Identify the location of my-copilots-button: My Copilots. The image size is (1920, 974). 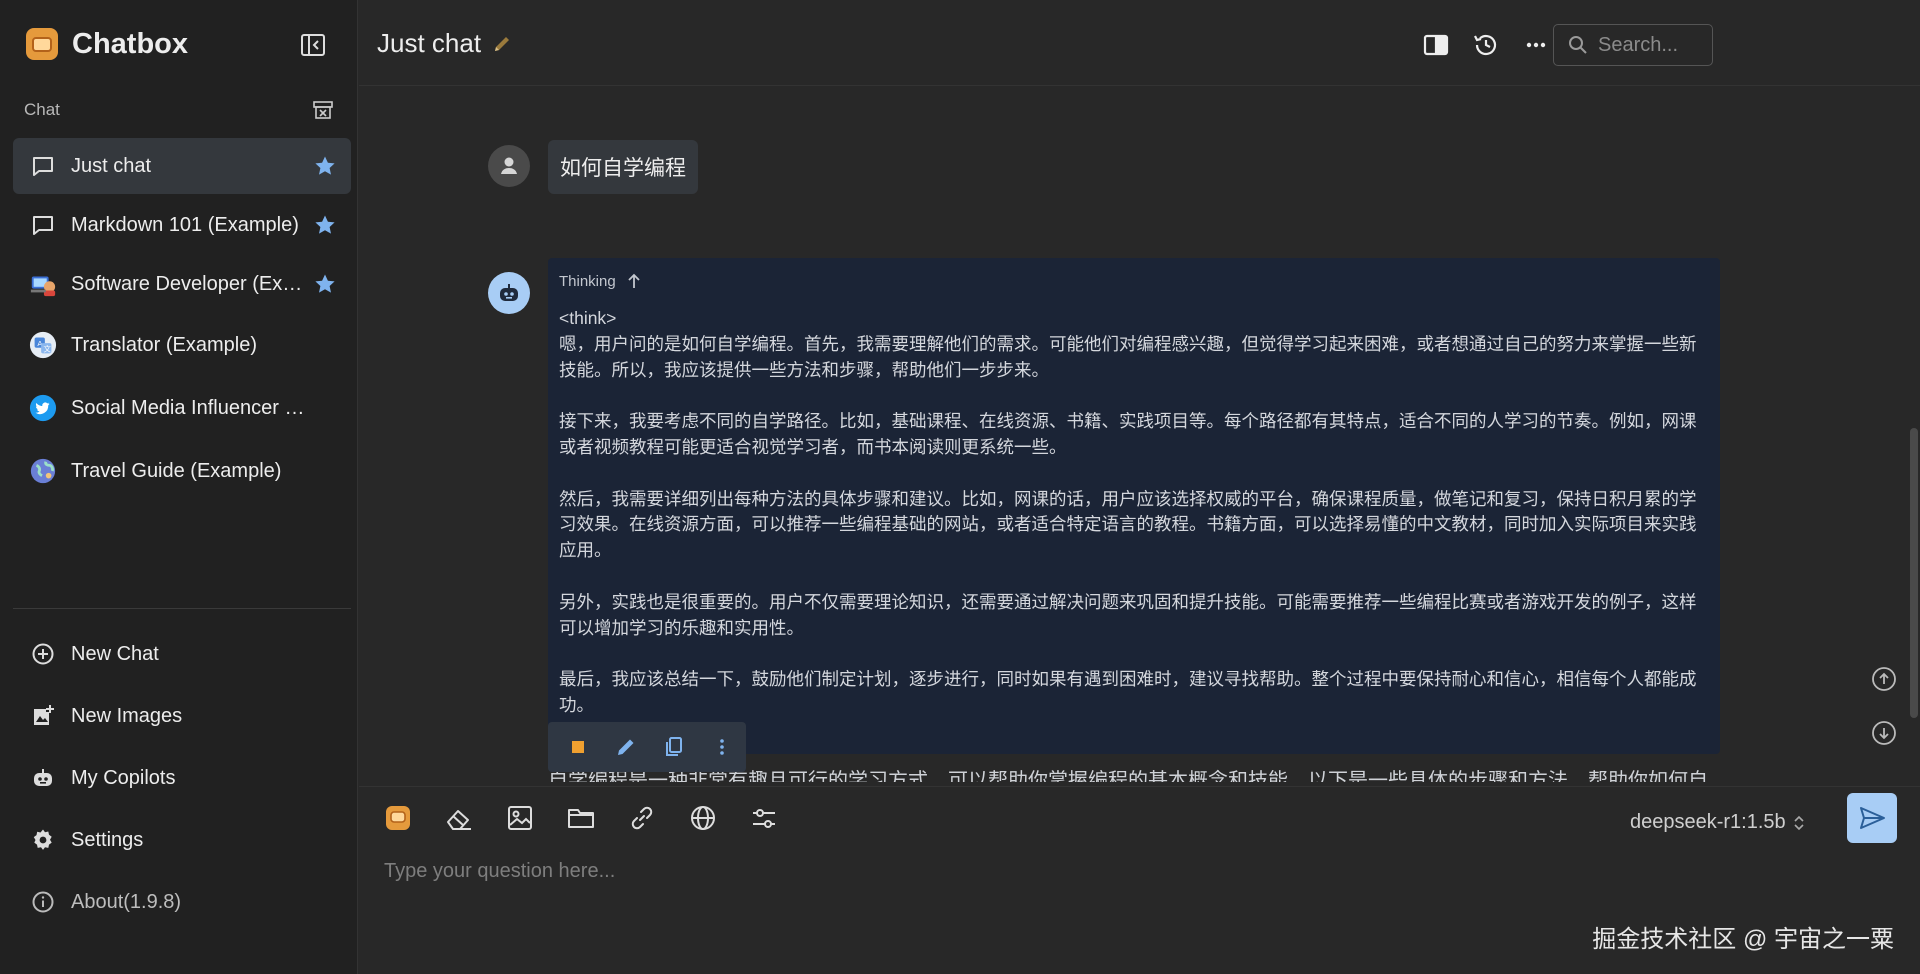
(182, 778).